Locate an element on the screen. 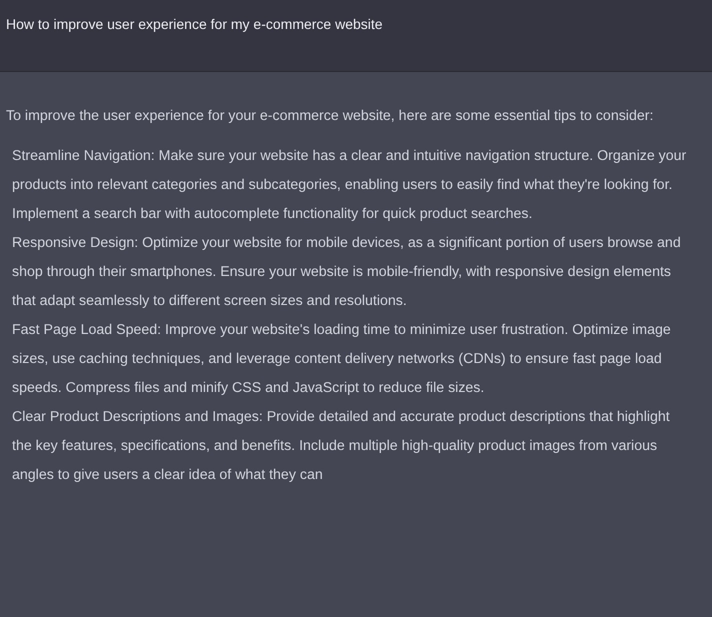  answer-intro: To improve the user experience for your e-commerce website, here are some essential tips to consider: is located at coordinates (330, 116).